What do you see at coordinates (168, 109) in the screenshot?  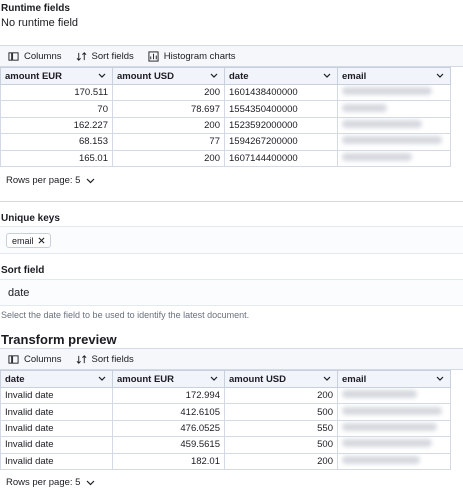 I see `cell-amount-usd: 78.697` at bounding box center [168, 109].